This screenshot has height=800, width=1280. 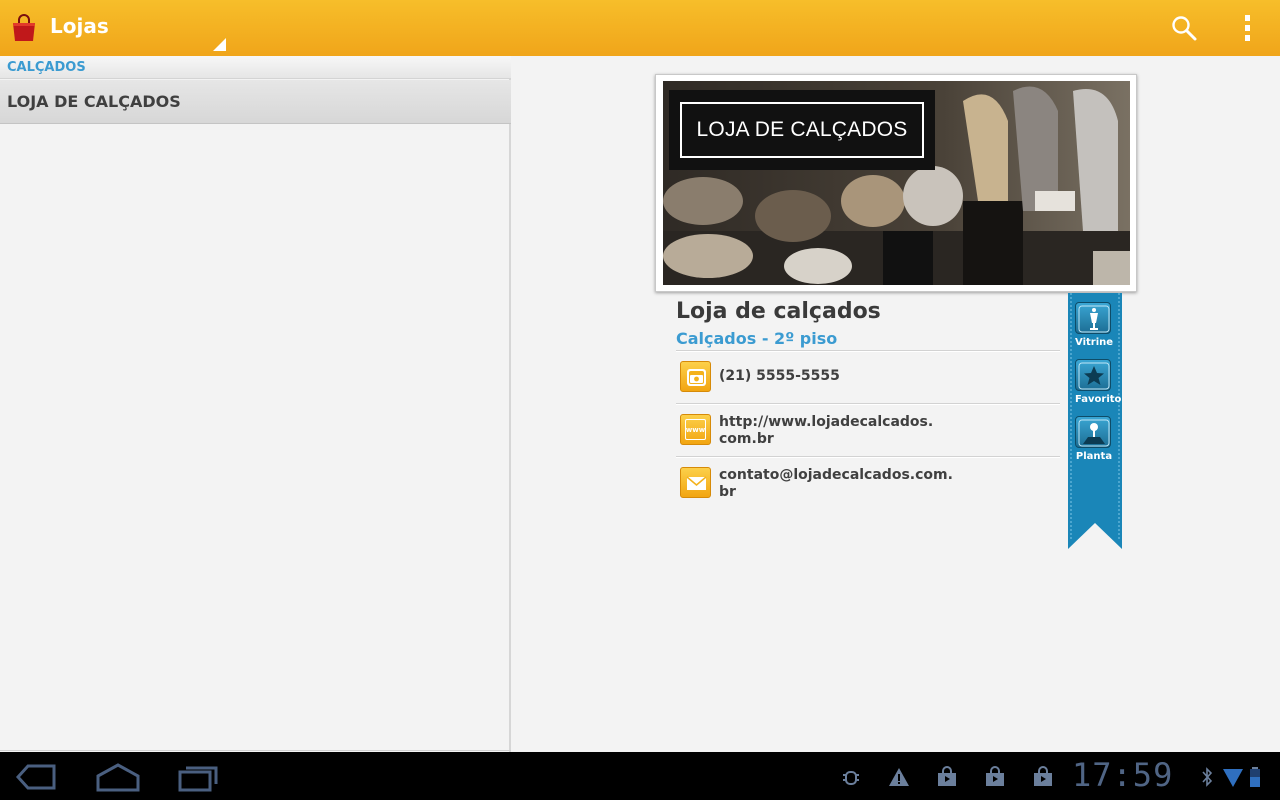 I want to click on recent-apps-icon, so click(x=198, y=777).